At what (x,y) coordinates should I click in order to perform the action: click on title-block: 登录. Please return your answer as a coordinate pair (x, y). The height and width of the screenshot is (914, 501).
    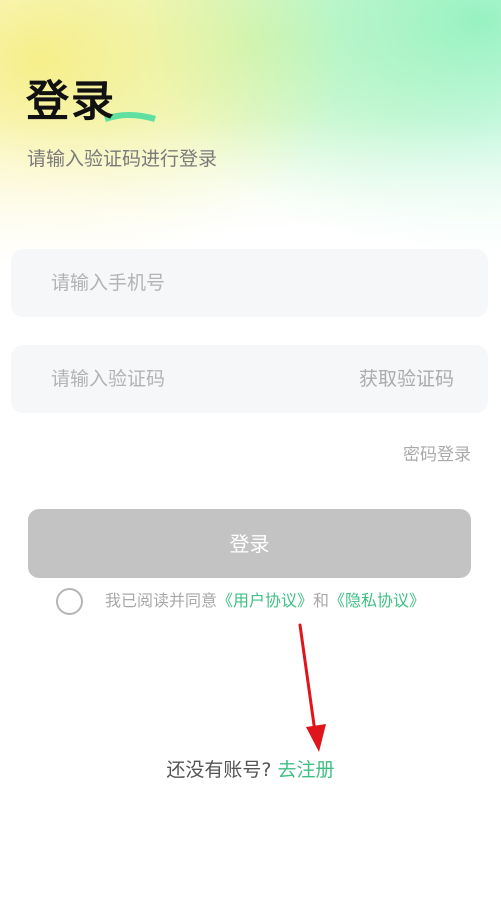
    Looking at the image, I should click on (91, 102).